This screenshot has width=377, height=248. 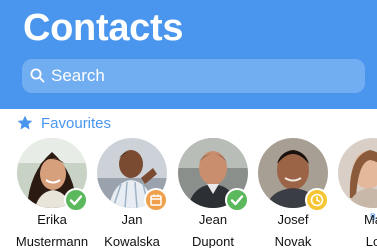 What do you see at coordinates (52, 219) in the screenshot?
I see `contact-first-name: Erika` at bounding box center [52, 219].